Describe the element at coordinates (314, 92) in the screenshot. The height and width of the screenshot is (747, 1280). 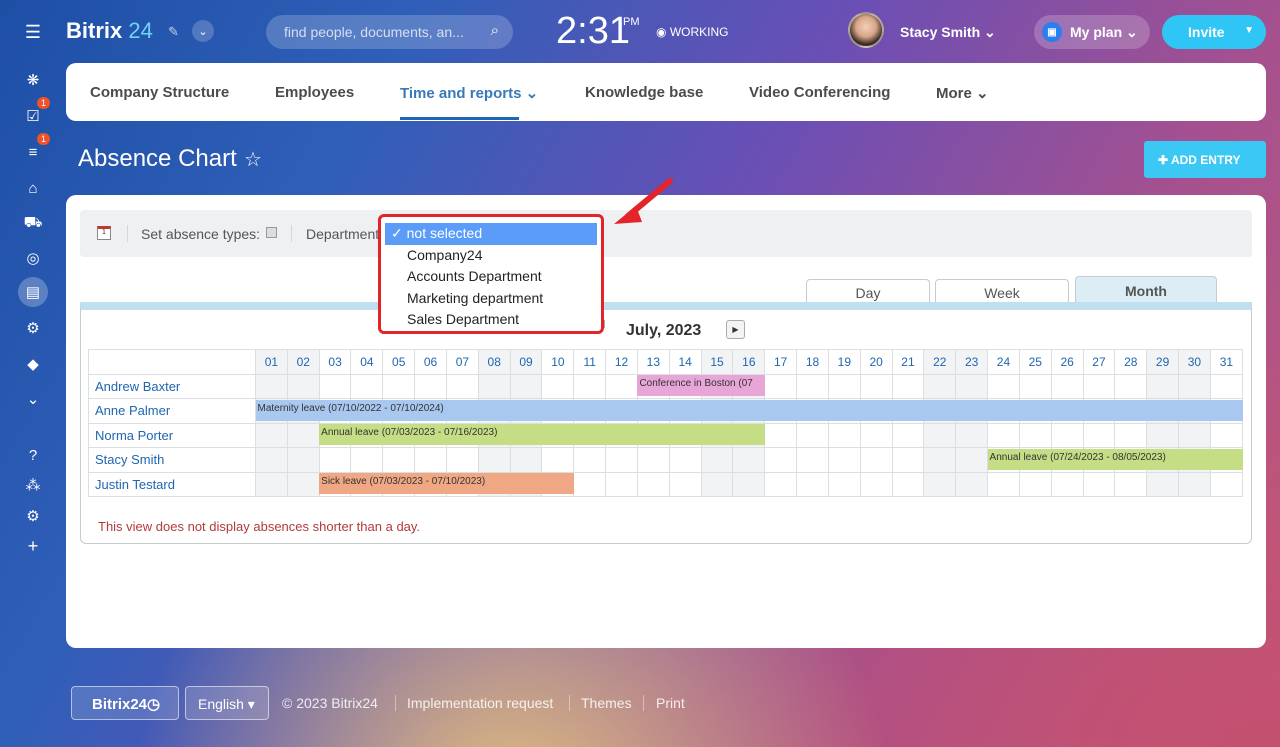
I see `tab-employees: Employees` at that location.